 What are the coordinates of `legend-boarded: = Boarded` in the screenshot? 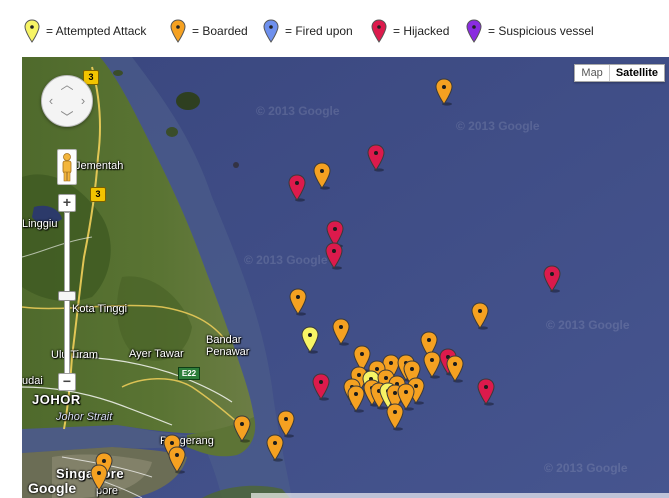 It's located at (209, 31).